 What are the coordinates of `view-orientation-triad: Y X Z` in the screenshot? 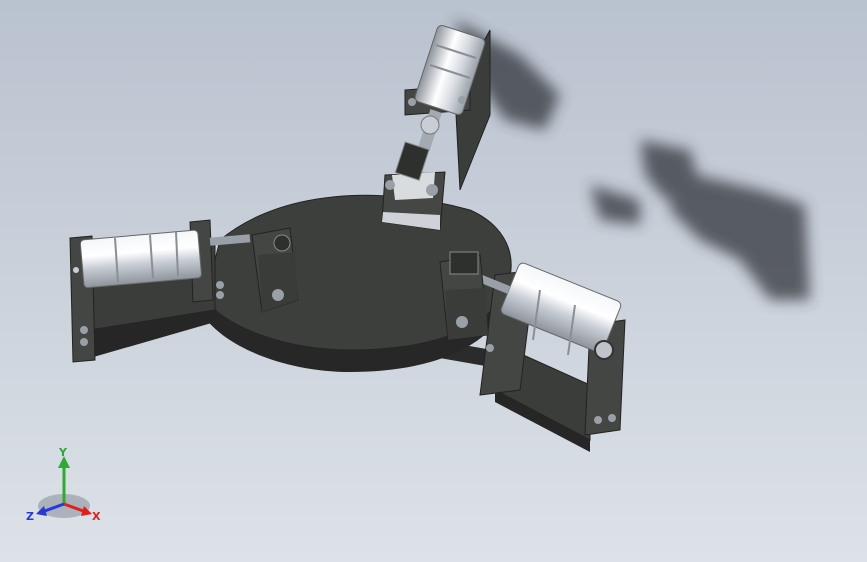 It's located at (63, 485).